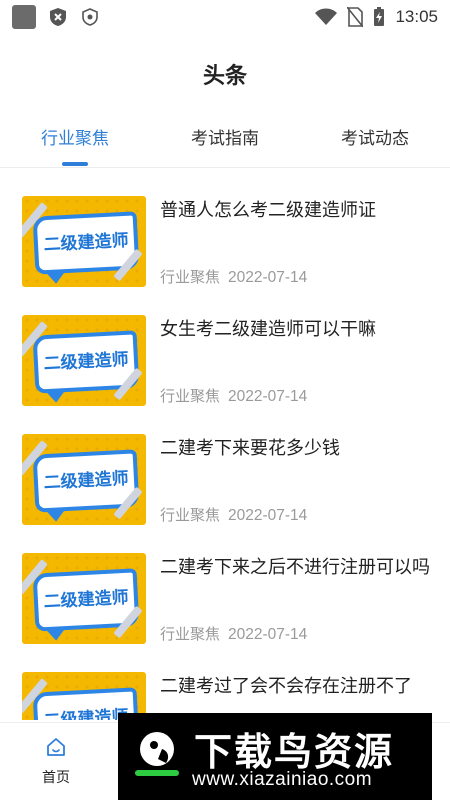 The width and height of the screenshot is (450, 800). I want to click on app-square-icon, so click(24, 17).